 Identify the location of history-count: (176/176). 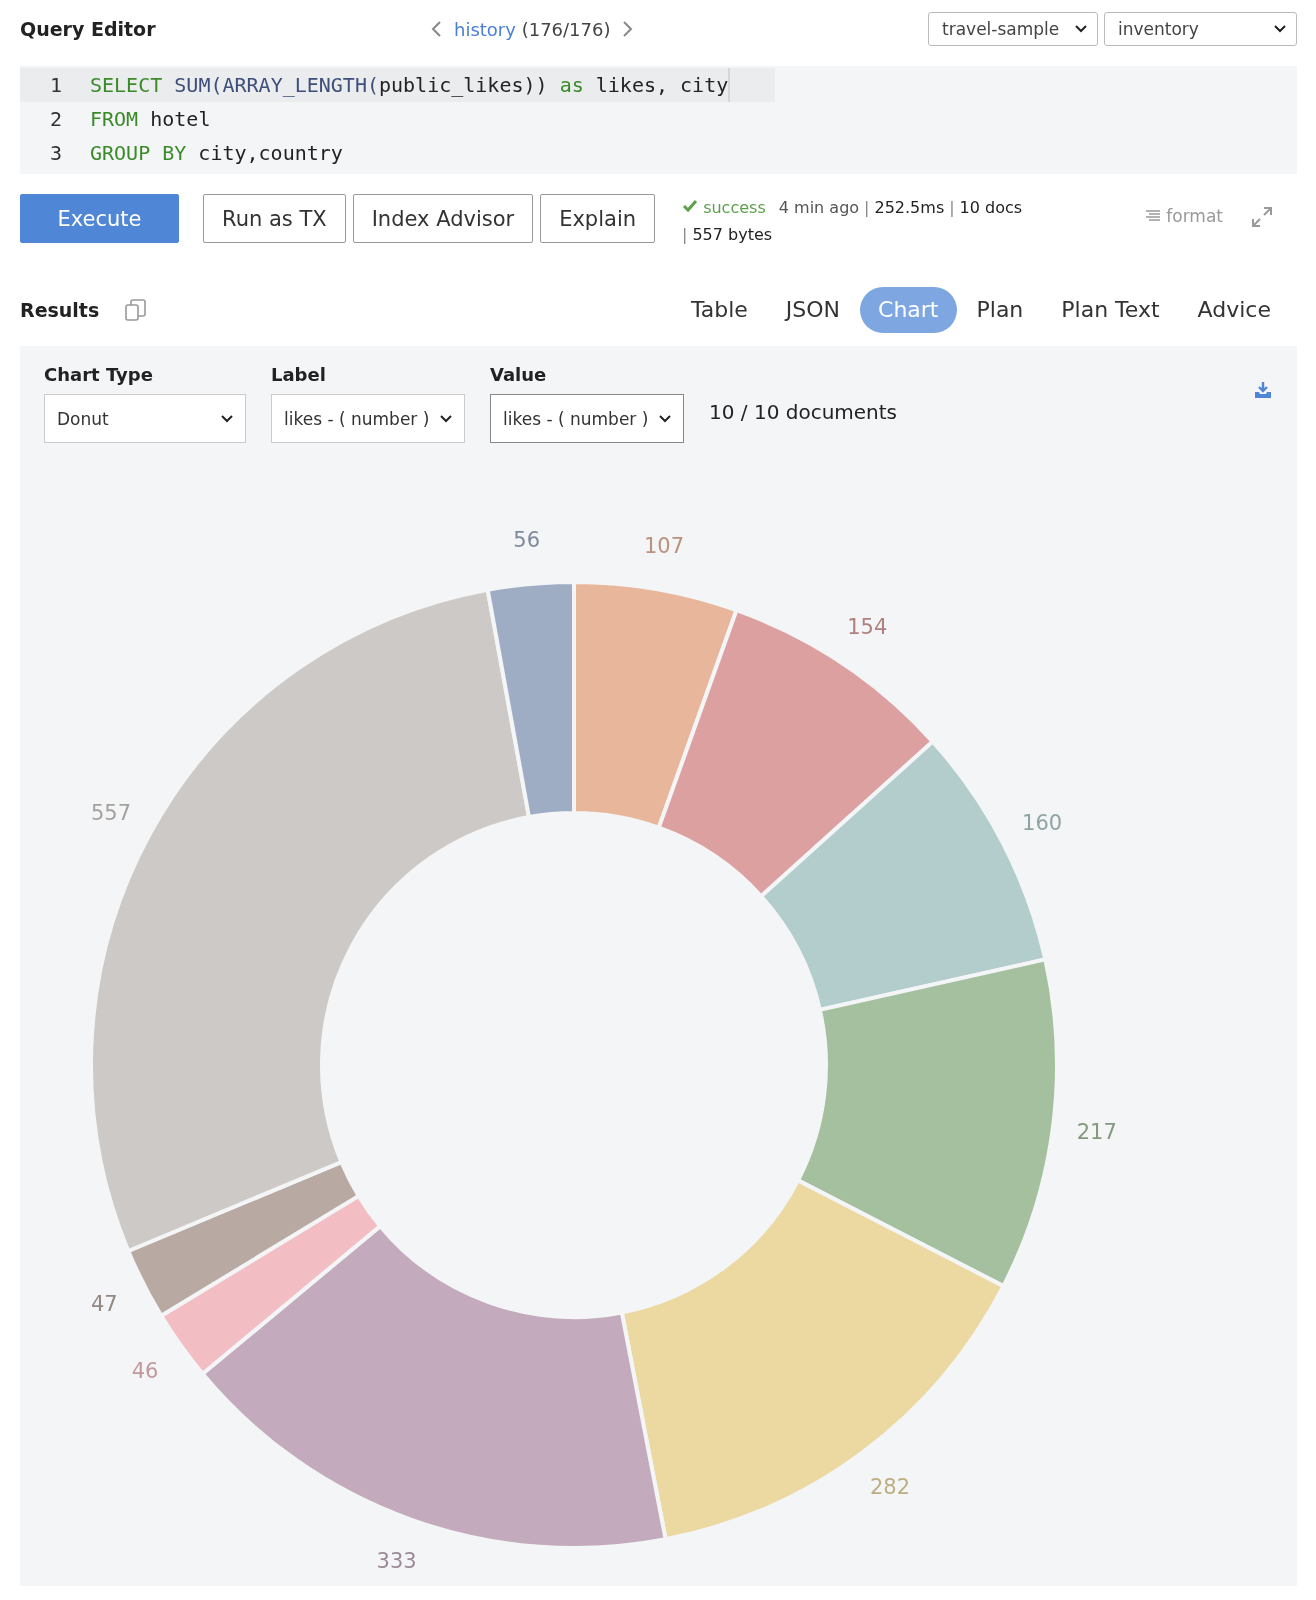
(566, 29).